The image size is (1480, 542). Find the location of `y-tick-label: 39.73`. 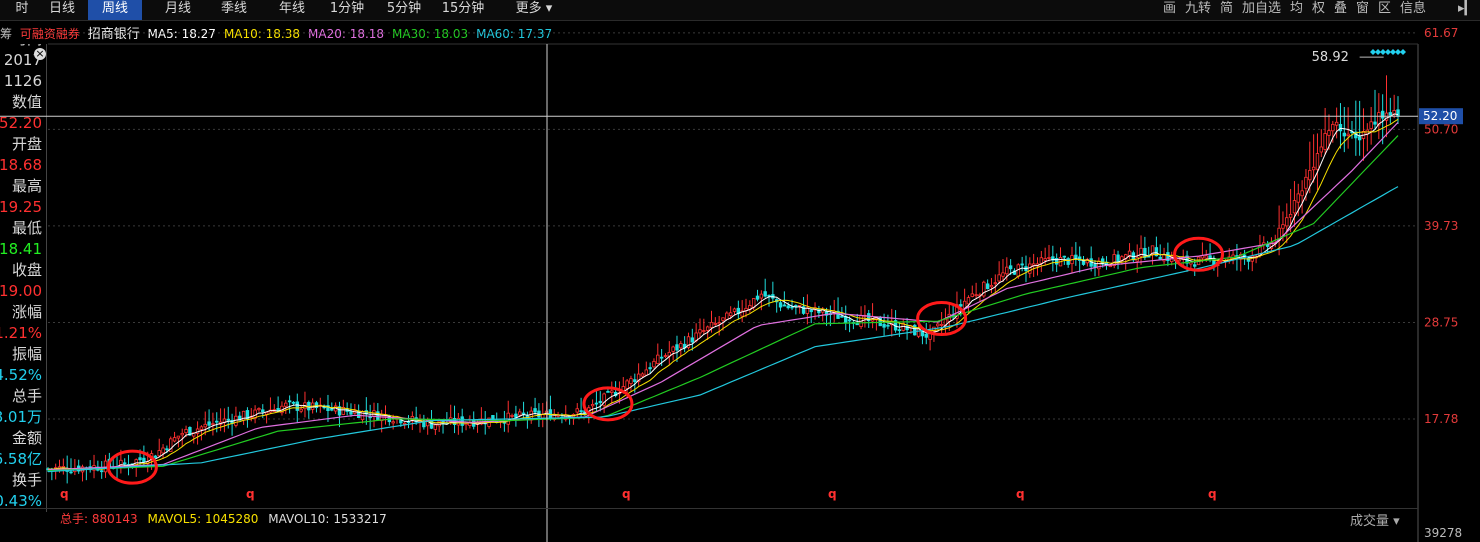

y-tick-label: 39.73 is located at coordinates (1441, 226).